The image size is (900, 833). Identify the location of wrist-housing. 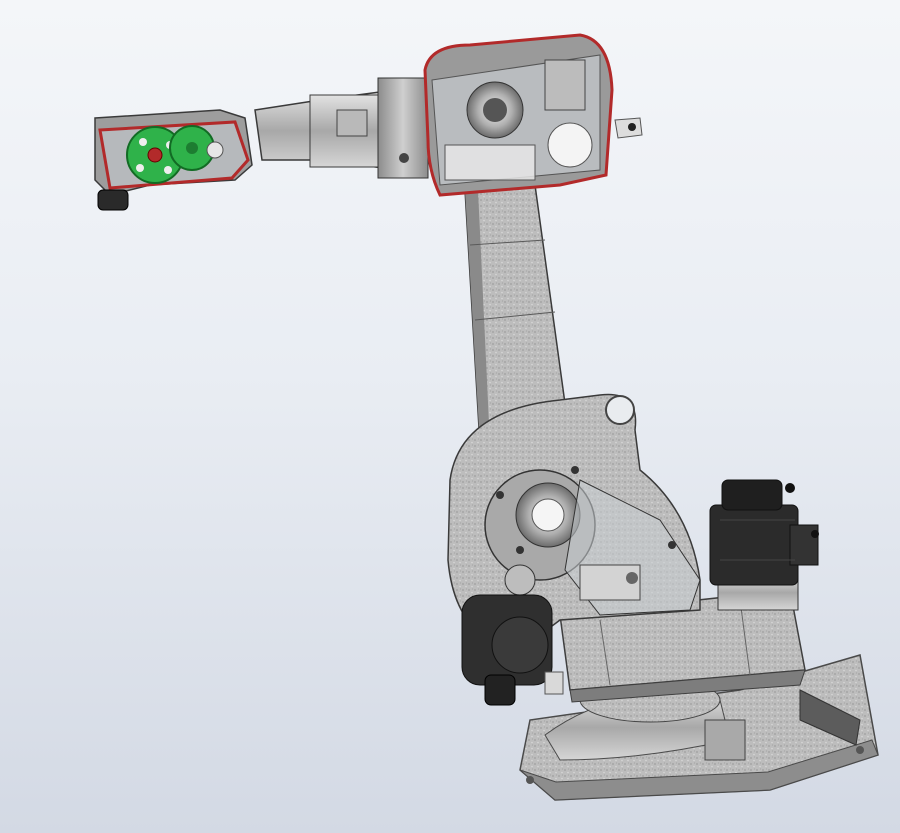
(173, 160).